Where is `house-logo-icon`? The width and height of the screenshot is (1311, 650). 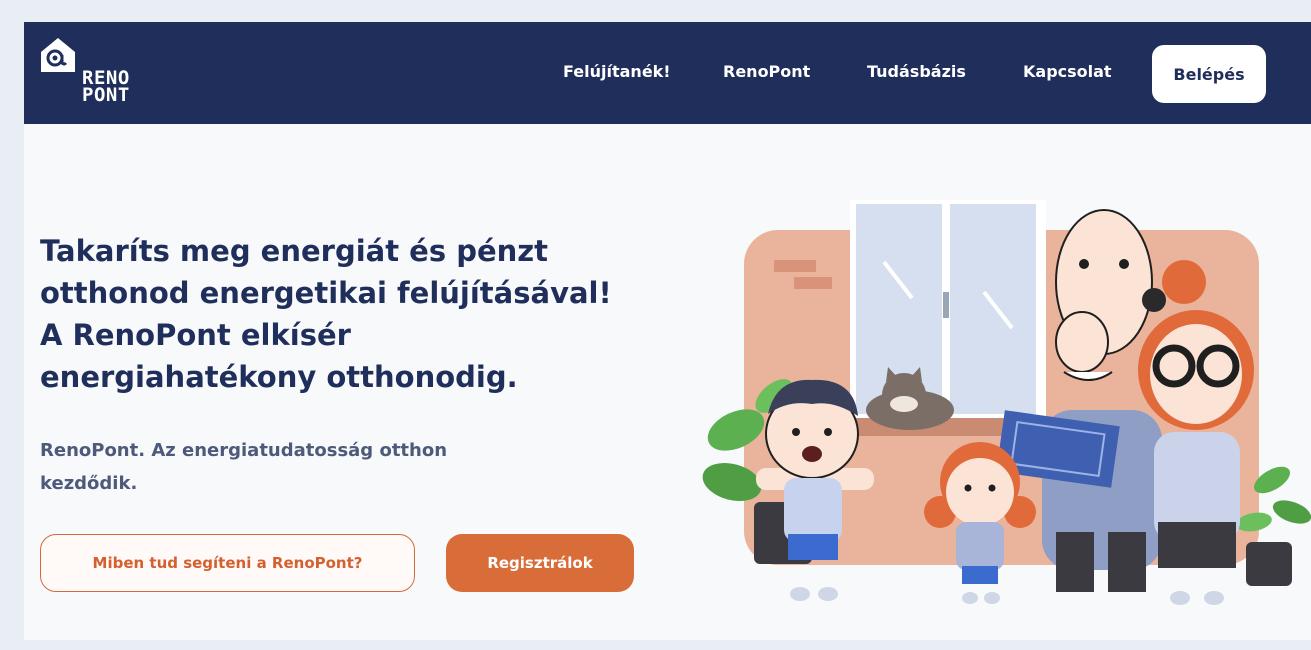
house-logo-icon is located at coordinates (58, 55).